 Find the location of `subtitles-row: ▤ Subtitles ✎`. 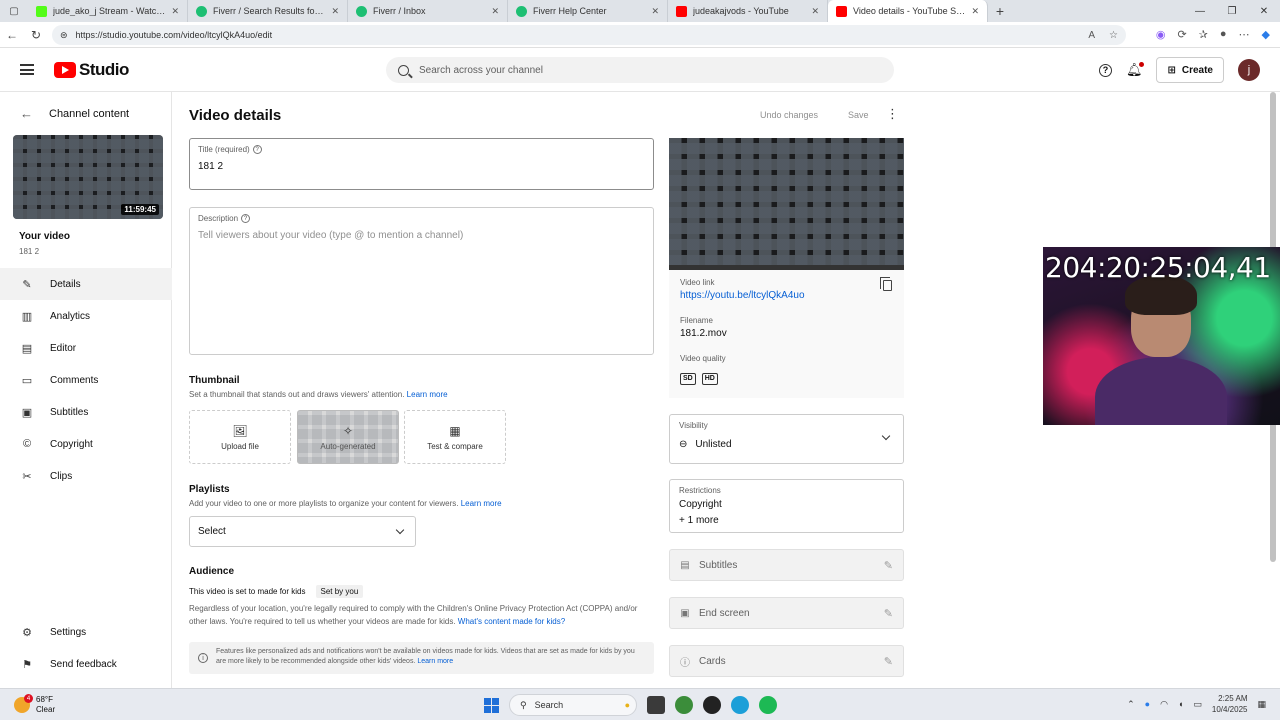

subtitles-row: ▤ Subtitles ✎ is located at coordinates (786, 565).